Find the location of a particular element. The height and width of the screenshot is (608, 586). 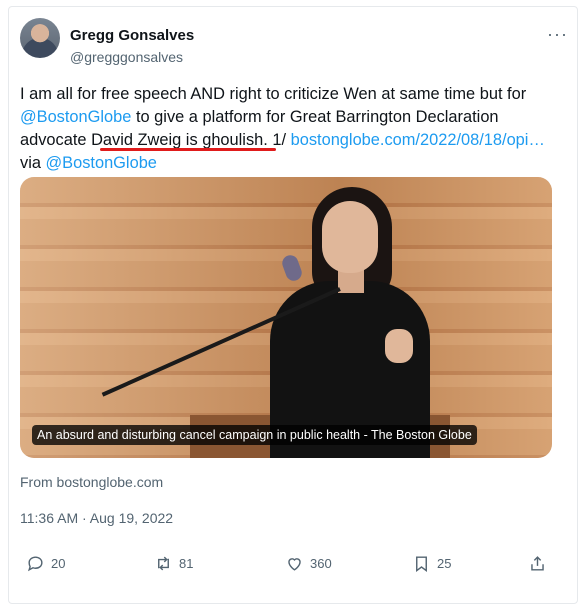

link-source: From bostonglobe.com is located at coordinates (91, 482).